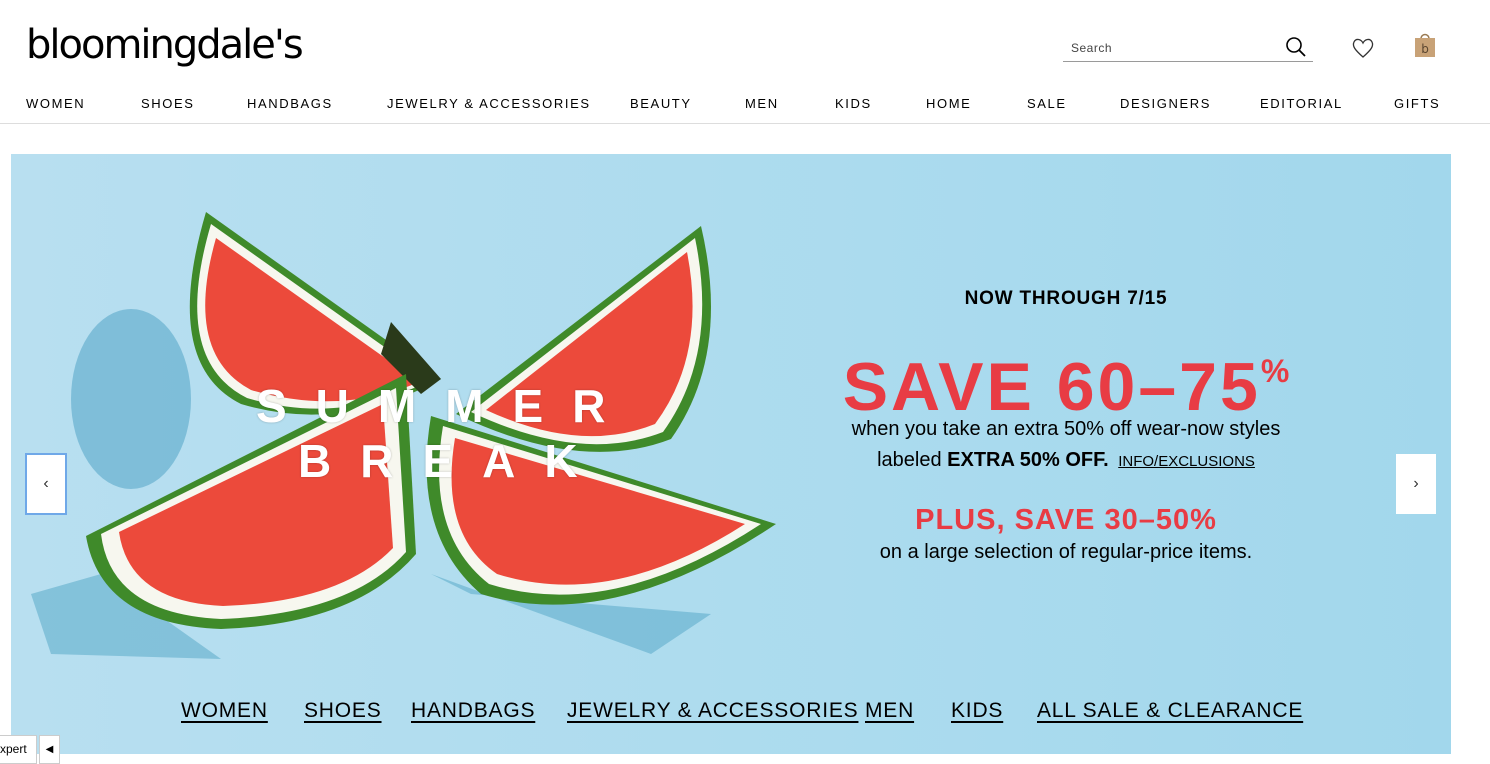 Image resolution: width=1490 pixels, height=764 pixels. What do you see at coordinates (473, 711) in the screenshot?
I see `hero-link-handbags: HANDBAGS` at bounding box center [473, 711].